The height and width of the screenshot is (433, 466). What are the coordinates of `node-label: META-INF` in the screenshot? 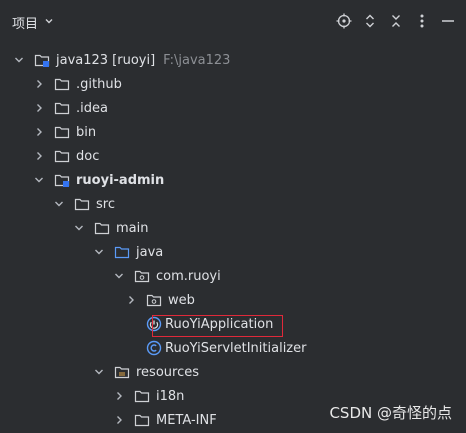 It's located at (186, 420).